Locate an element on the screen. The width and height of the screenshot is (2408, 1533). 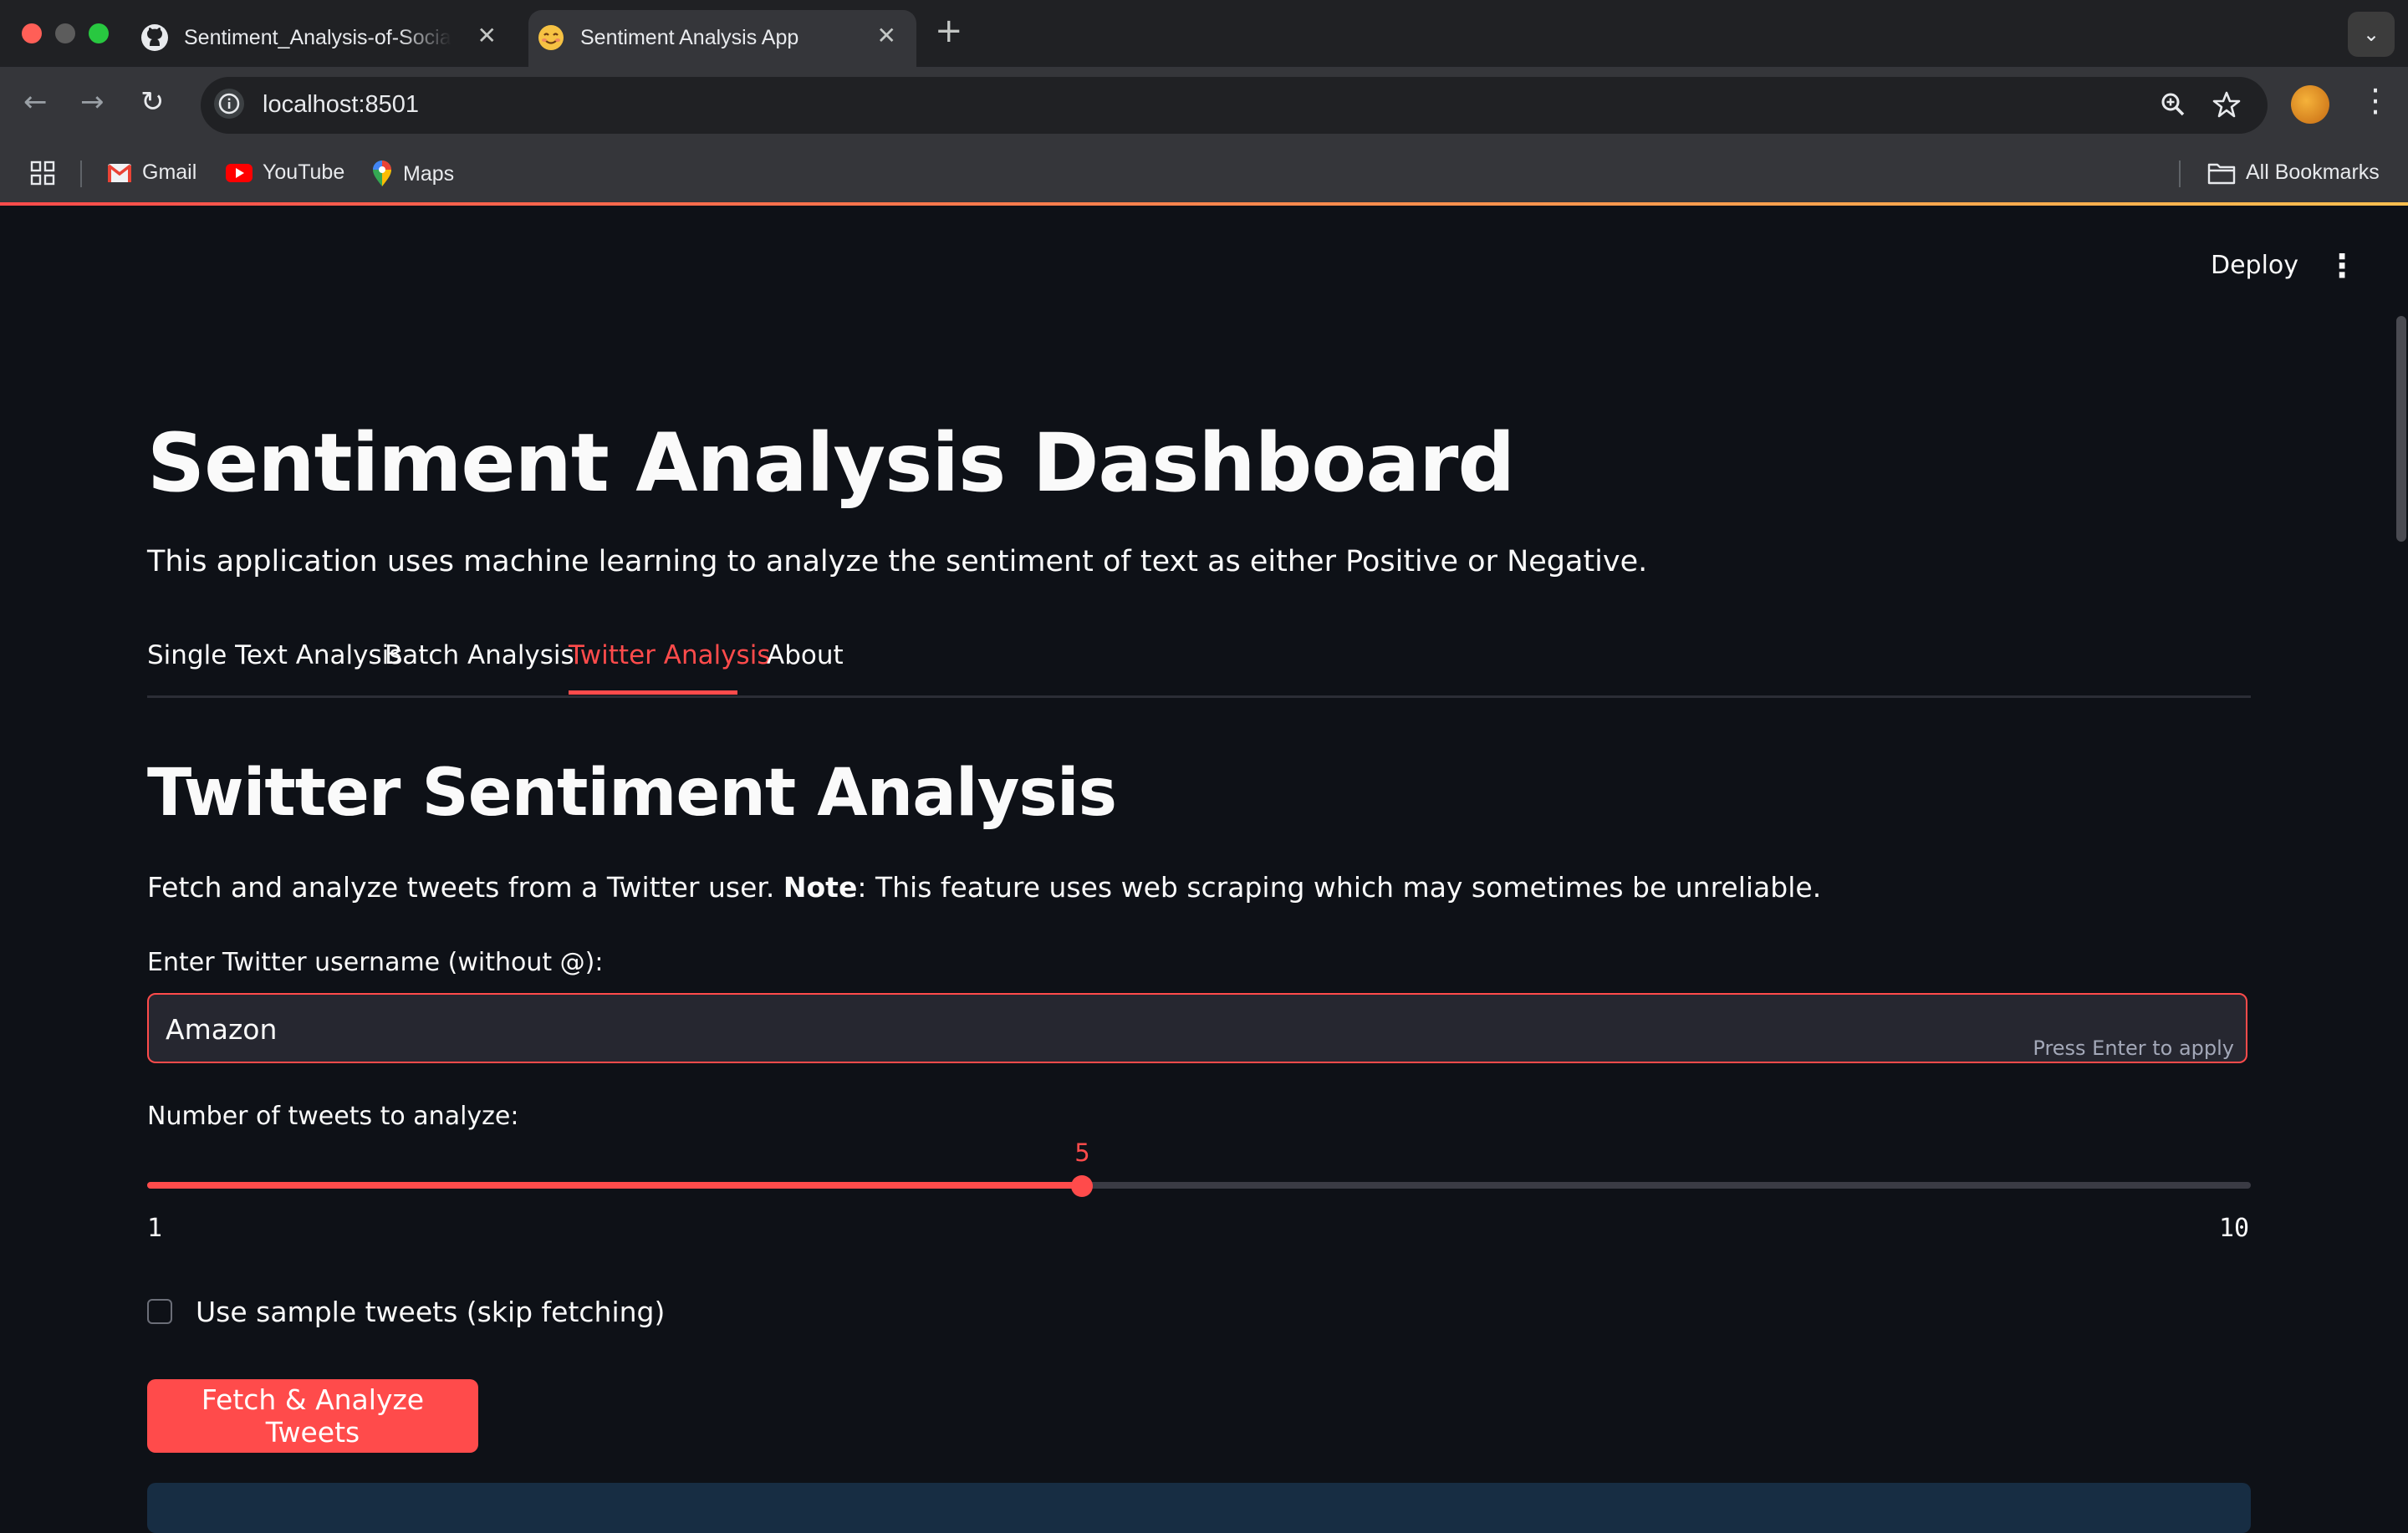
browser-tab-sentiment-app: Sentiment Analysis App ✕ is located at coordinates (722, 38).